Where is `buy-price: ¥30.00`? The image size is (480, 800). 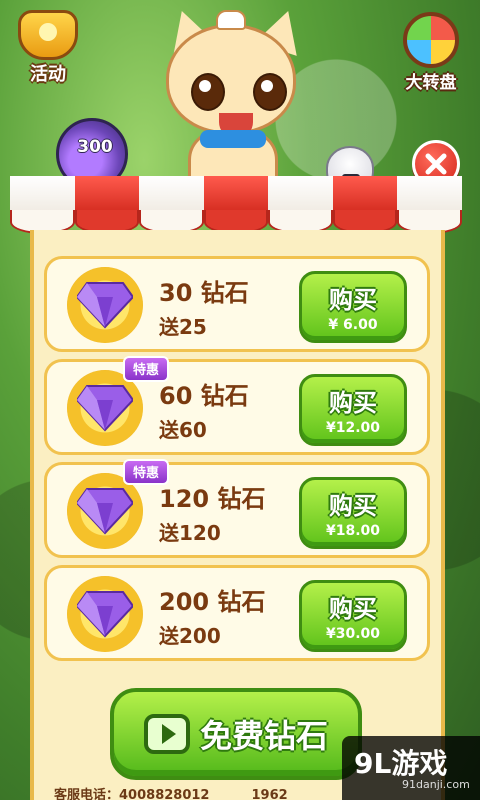 buy-price: ¥30.00 is located at coordinates (353, 634).